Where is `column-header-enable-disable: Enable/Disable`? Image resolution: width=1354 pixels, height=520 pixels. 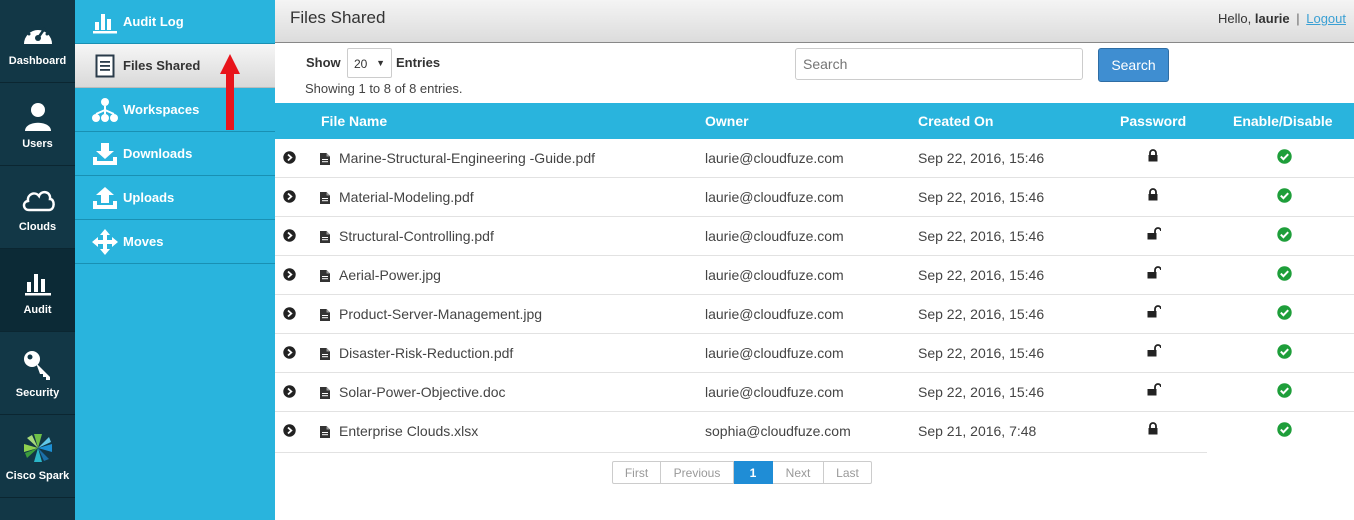 column-header-enable-disable: Enable/Disable is located at coordinates (1283, 121).